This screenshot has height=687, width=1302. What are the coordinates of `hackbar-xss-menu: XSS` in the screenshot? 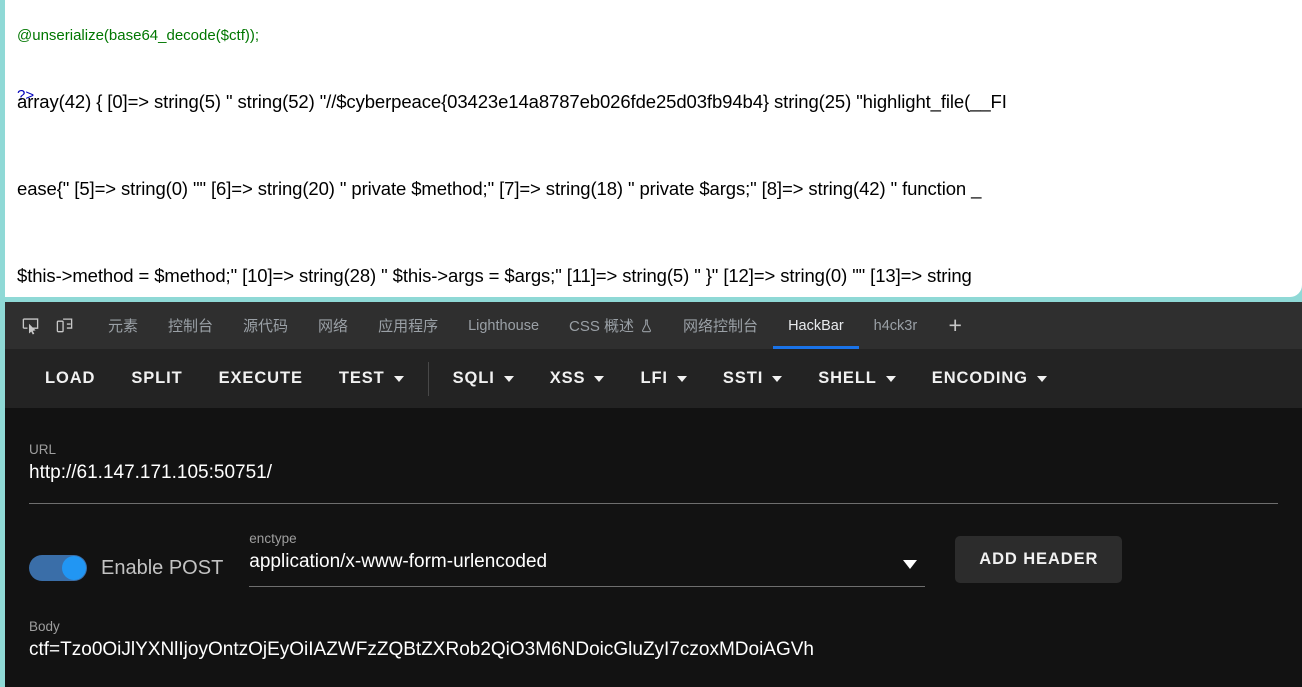 It's located at (577, 379).